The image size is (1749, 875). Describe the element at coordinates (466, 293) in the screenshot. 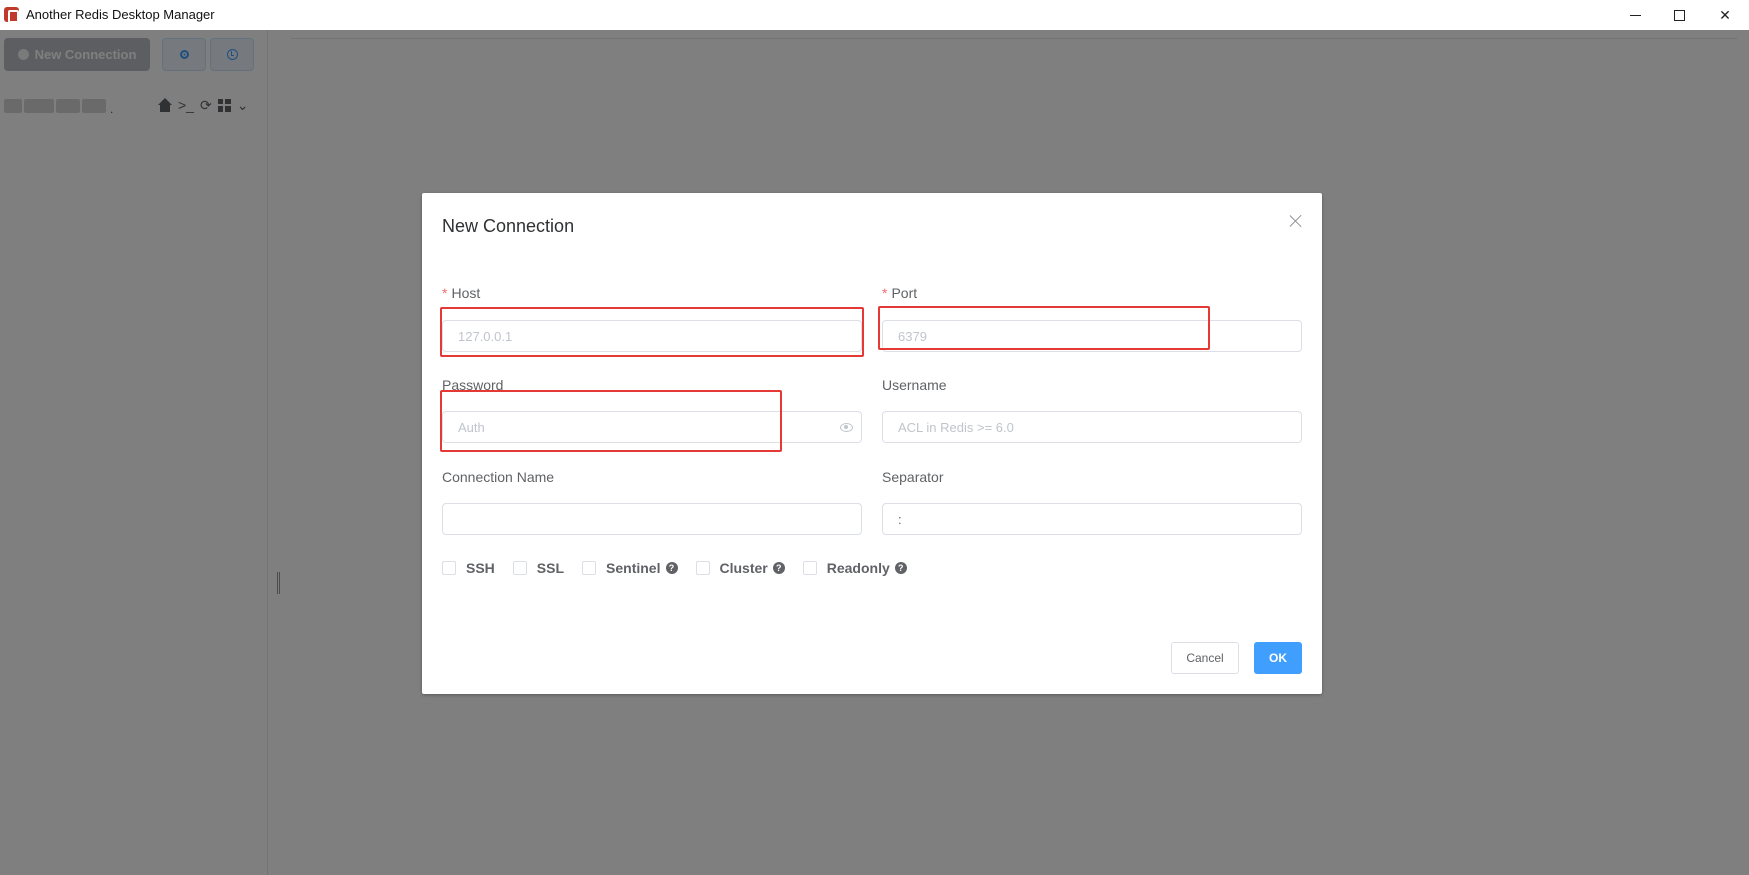

I see `host-label-text: Host` at that location.